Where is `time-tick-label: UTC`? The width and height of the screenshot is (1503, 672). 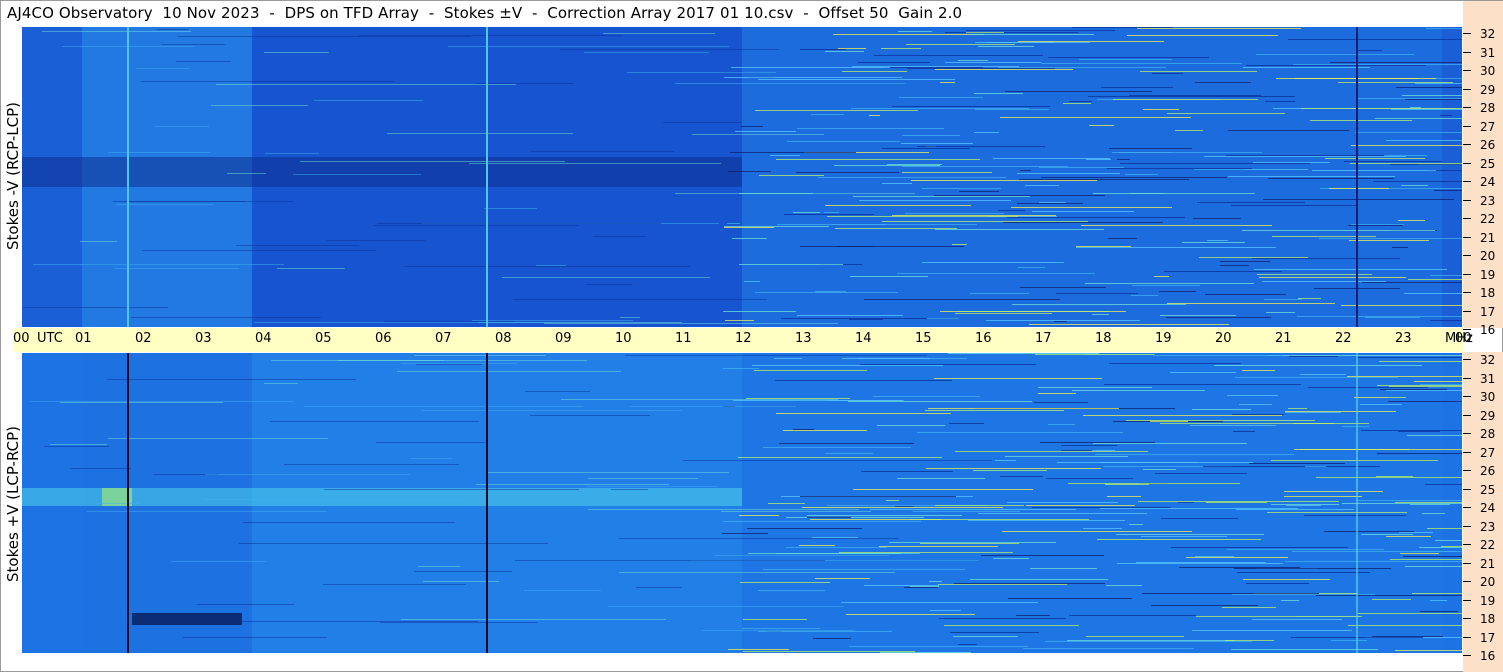
time-tick-label: UTC is located at coordinates (50, 338).